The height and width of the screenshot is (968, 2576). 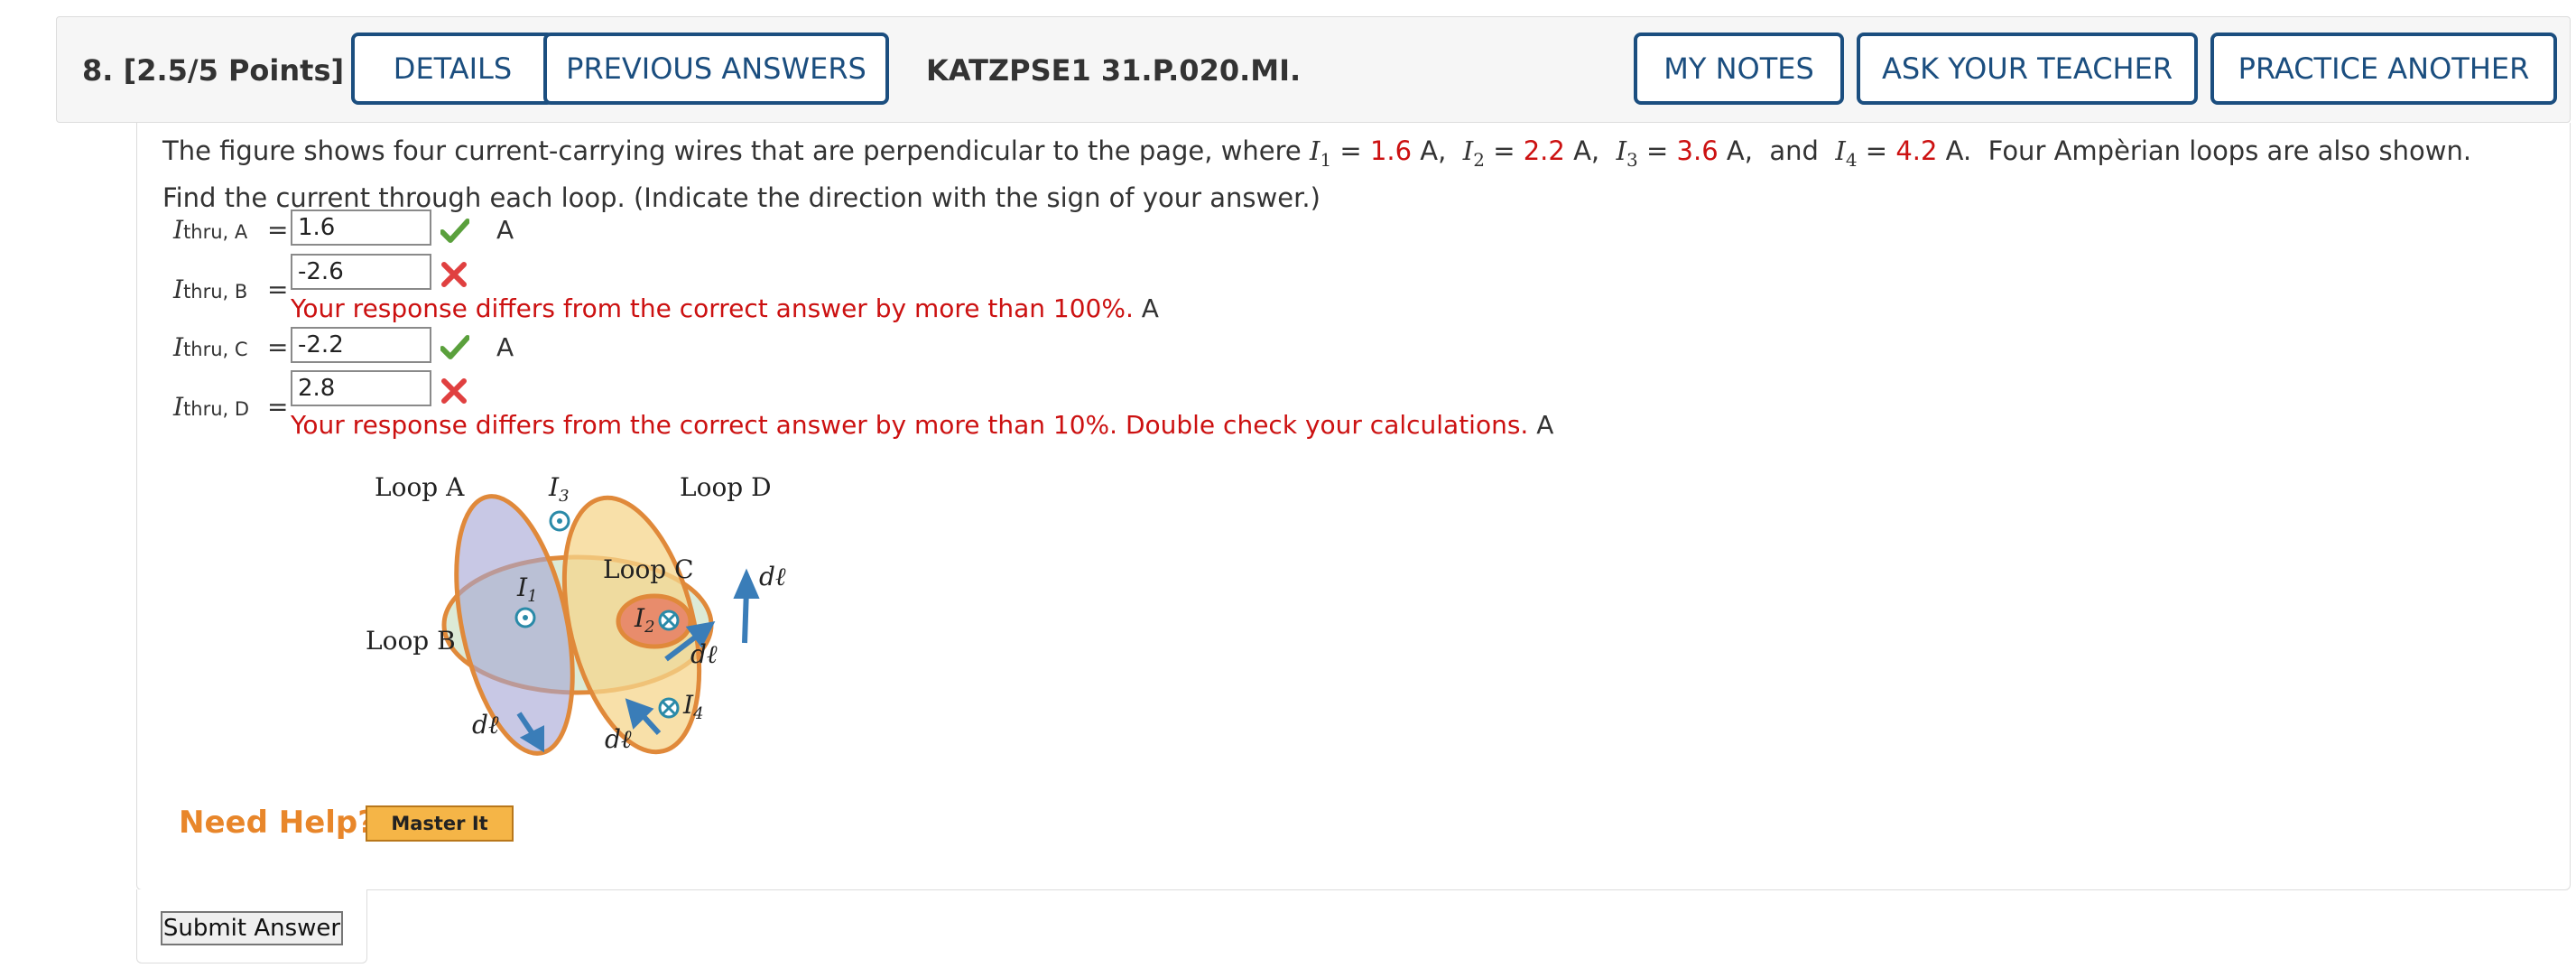 I want to click on current-i3-unit: A, so click(x=1735, y=151).